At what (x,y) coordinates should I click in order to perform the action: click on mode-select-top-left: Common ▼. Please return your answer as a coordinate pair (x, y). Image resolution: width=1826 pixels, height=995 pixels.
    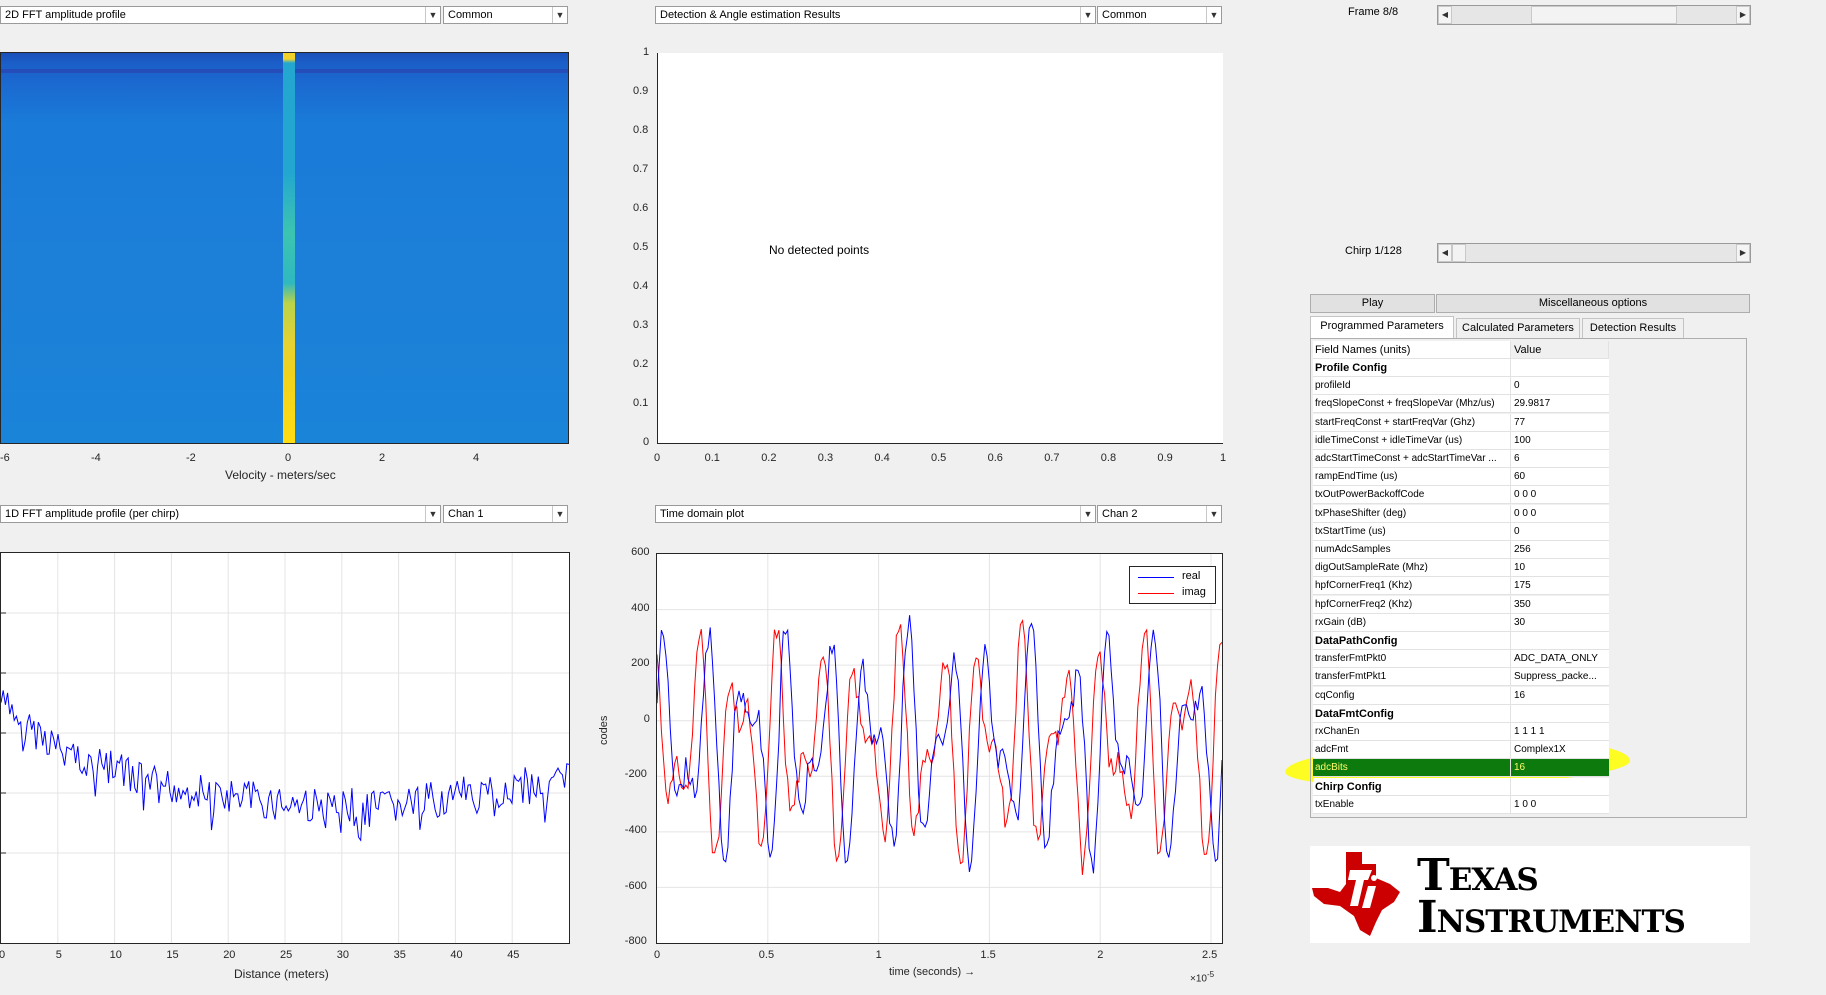
    Looking at the image, I should click on (505, 15).